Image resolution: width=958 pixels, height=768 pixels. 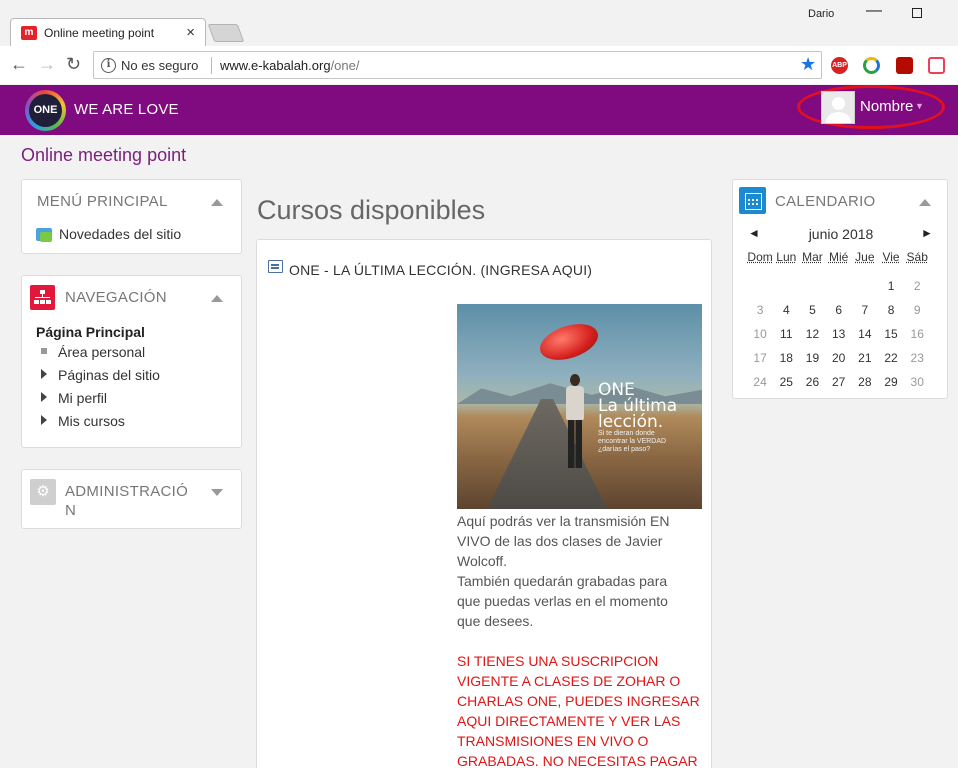 What do you see at coordinates (786, 358) in the screenshot?
I see `calendar-day: 18` at bounding box center [786, 358].